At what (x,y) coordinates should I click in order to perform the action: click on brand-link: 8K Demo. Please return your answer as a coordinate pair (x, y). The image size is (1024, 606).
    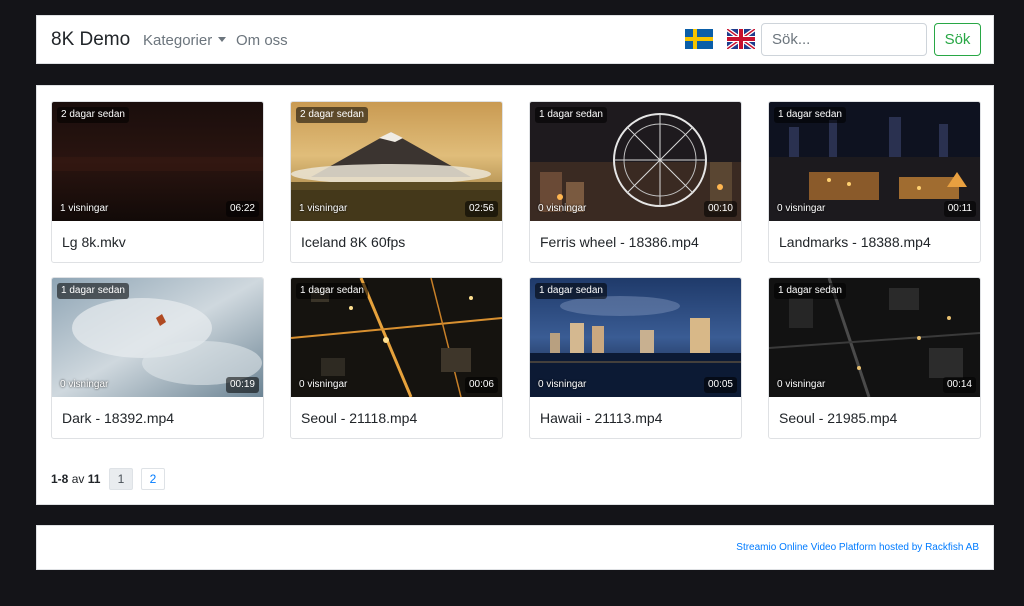
    Looking at the image, I should click on (90, 40).